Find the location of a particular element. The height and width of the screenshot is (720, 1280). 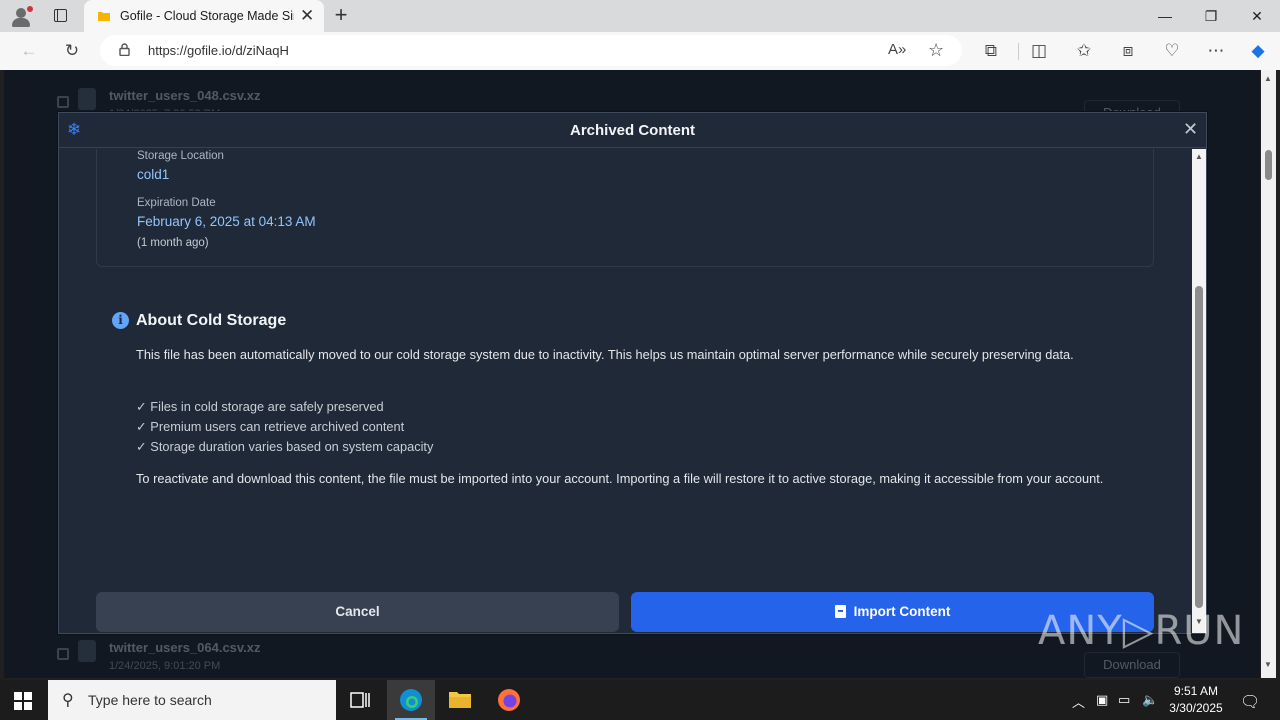

show-hidden-icons-icon: ︿ is located at coordinates (1078, 701).